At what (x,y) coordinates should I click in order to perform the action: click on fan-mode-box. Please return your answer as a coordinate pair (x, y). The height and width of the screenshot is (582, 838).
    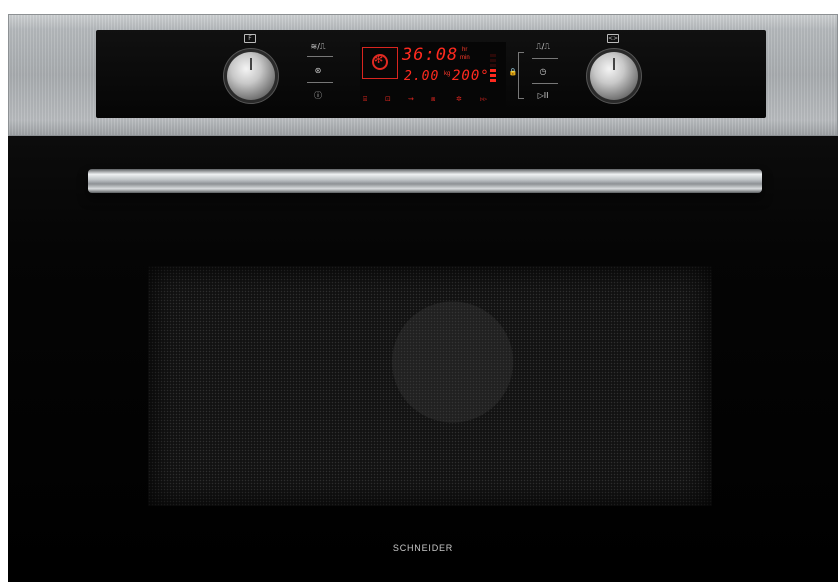
    Looking at the image, I should click on (380, 63).